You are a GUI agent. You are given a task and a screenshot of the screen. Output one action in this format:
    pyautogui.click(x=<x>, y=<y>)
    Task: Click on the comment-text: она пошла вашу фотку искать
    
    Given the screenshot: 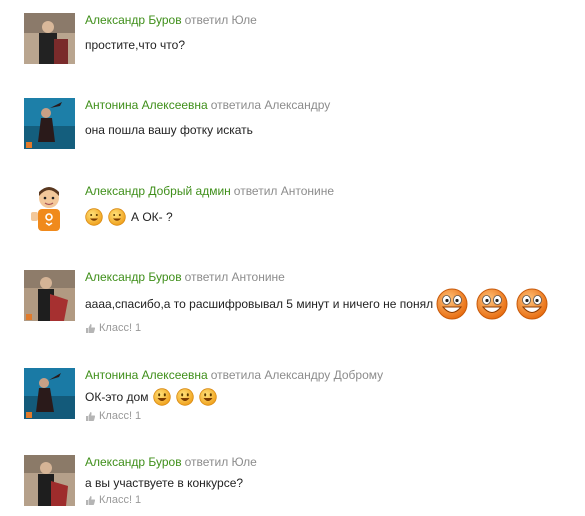 What is the action you would take?
    pyautogui.click(x=330, y=130)
    